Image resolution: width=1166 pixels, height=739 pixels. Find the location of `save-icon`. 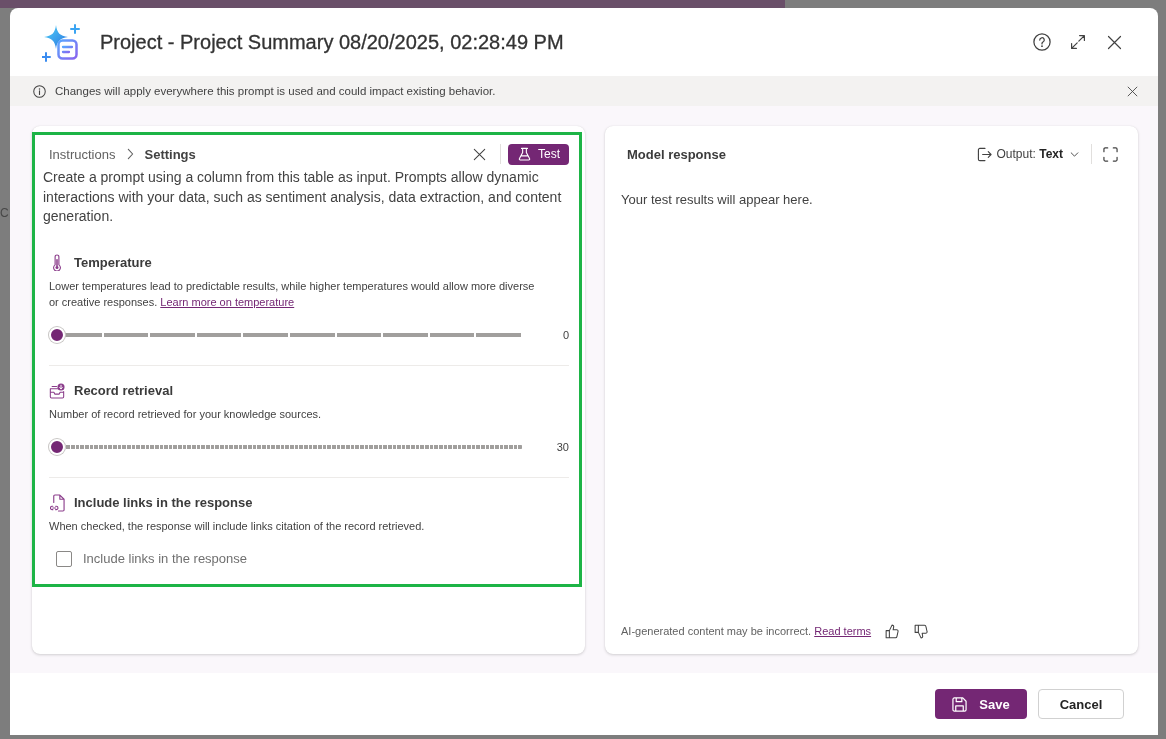

save-icon is located at coordinates (960, 704).